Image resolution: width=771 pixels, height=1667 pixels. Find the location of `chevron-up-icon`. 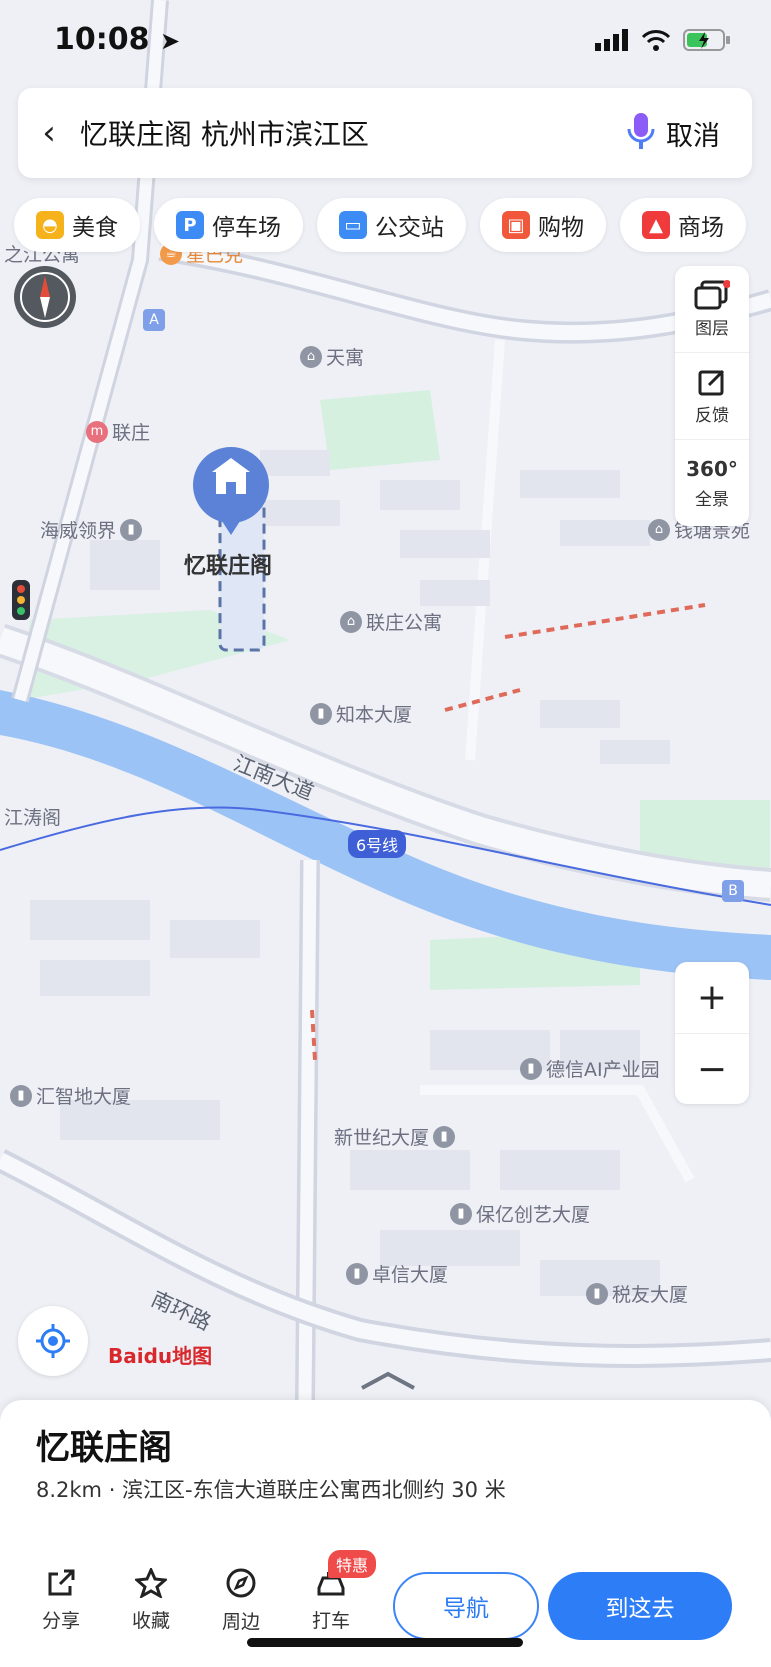

chevron-up-icon is located at coordinates (388, 1380).